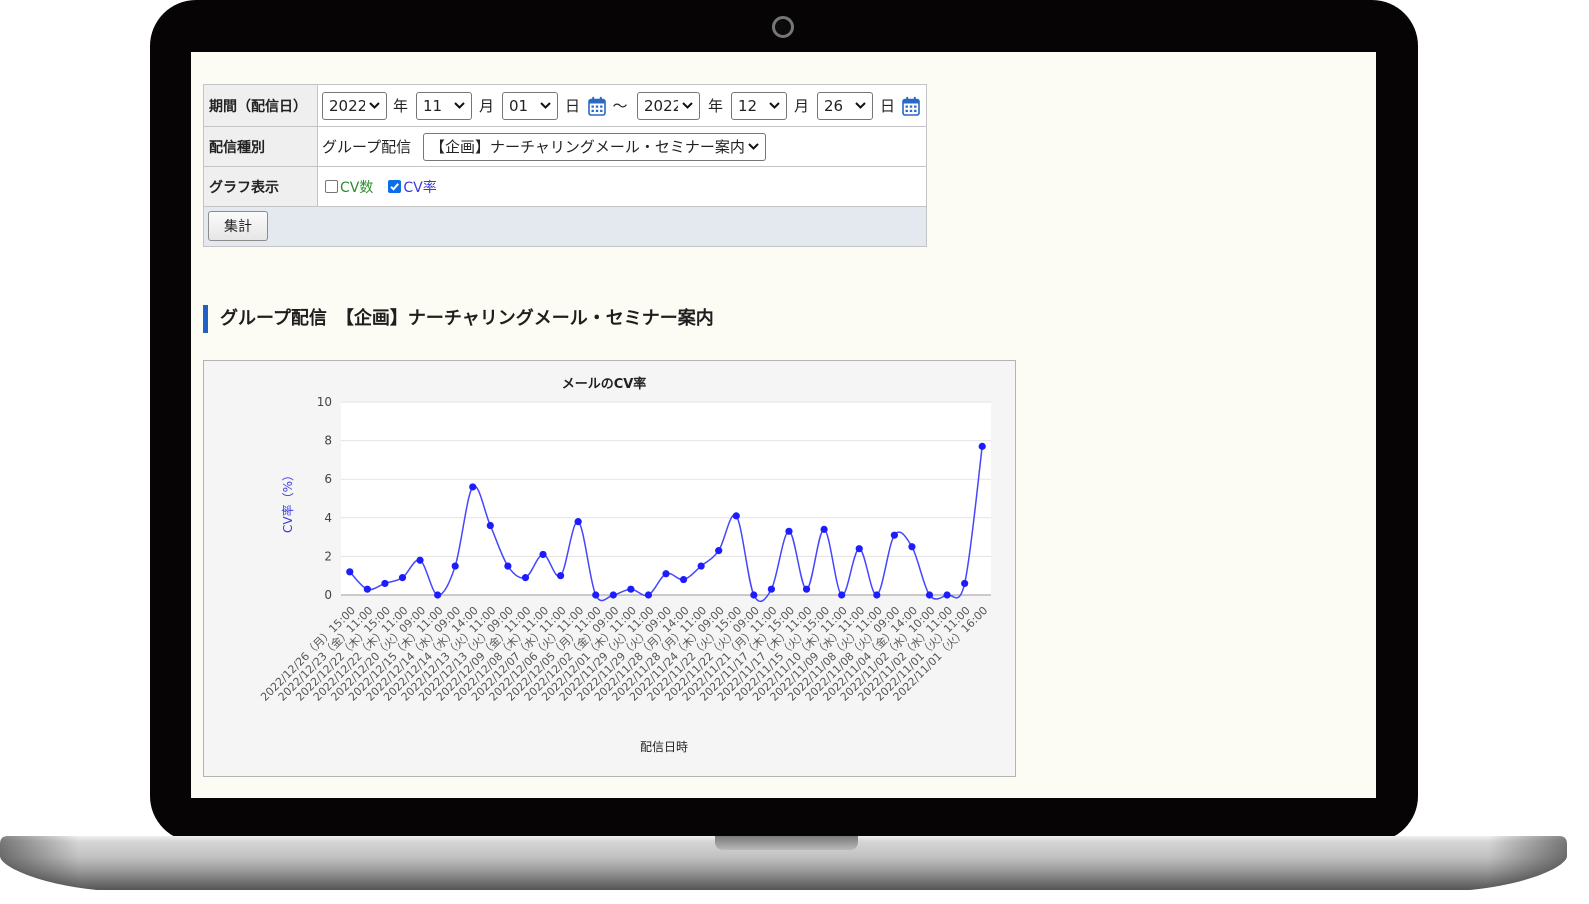  Describe the element at coordinates (666, 498) in the screenshot. I see `plot-area` at that location.